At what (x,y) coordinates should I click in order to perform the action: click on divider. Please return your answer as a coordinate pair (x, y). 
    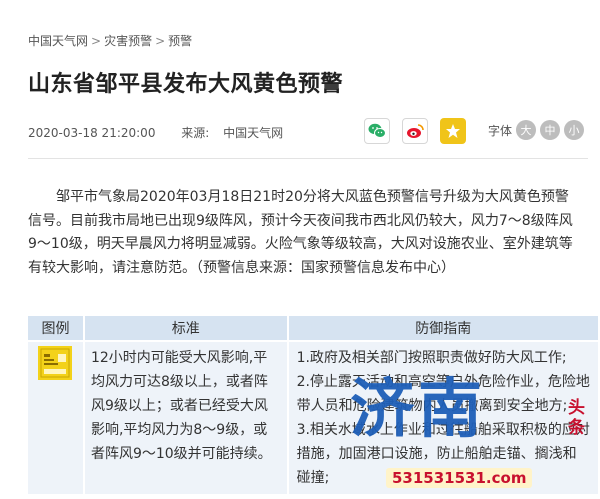
    Looking at the image, I should click on (308, 158).